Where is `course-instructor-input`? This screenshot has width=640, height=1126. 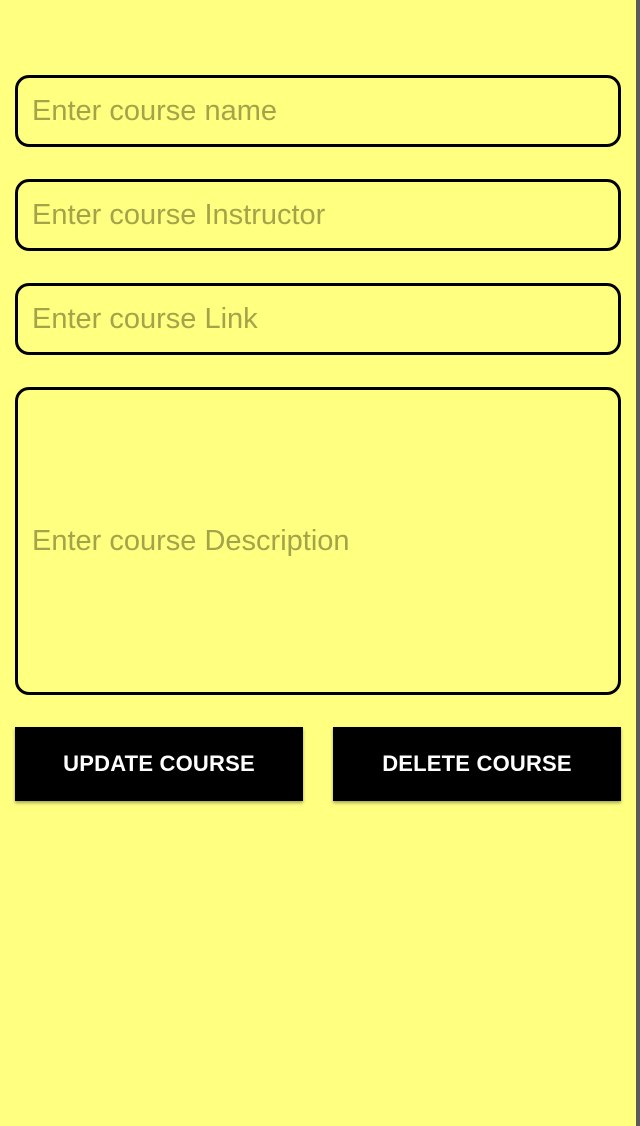
course-instructor-input is located at coordinates (325, 215).